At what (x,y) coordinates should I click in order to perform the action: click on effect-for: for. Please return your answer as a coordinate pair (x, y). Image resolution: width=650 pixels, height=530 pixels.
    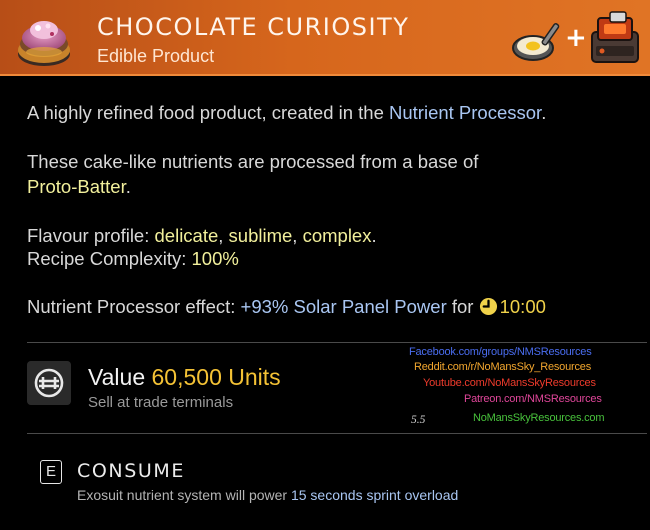
    Looking at the image, I should click on (462, 306).